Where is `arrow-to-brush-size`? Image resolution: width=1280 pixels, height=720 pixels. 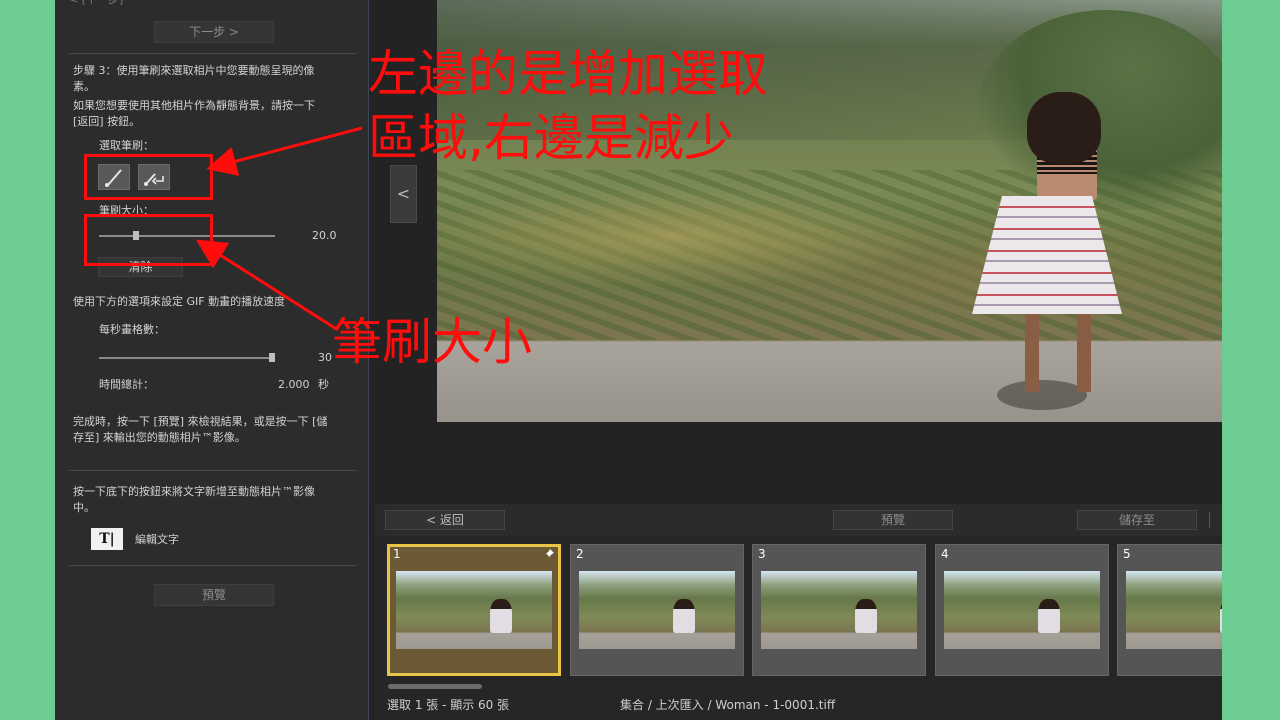 arrow-to-brush-size is located at coordinates (267, 285).